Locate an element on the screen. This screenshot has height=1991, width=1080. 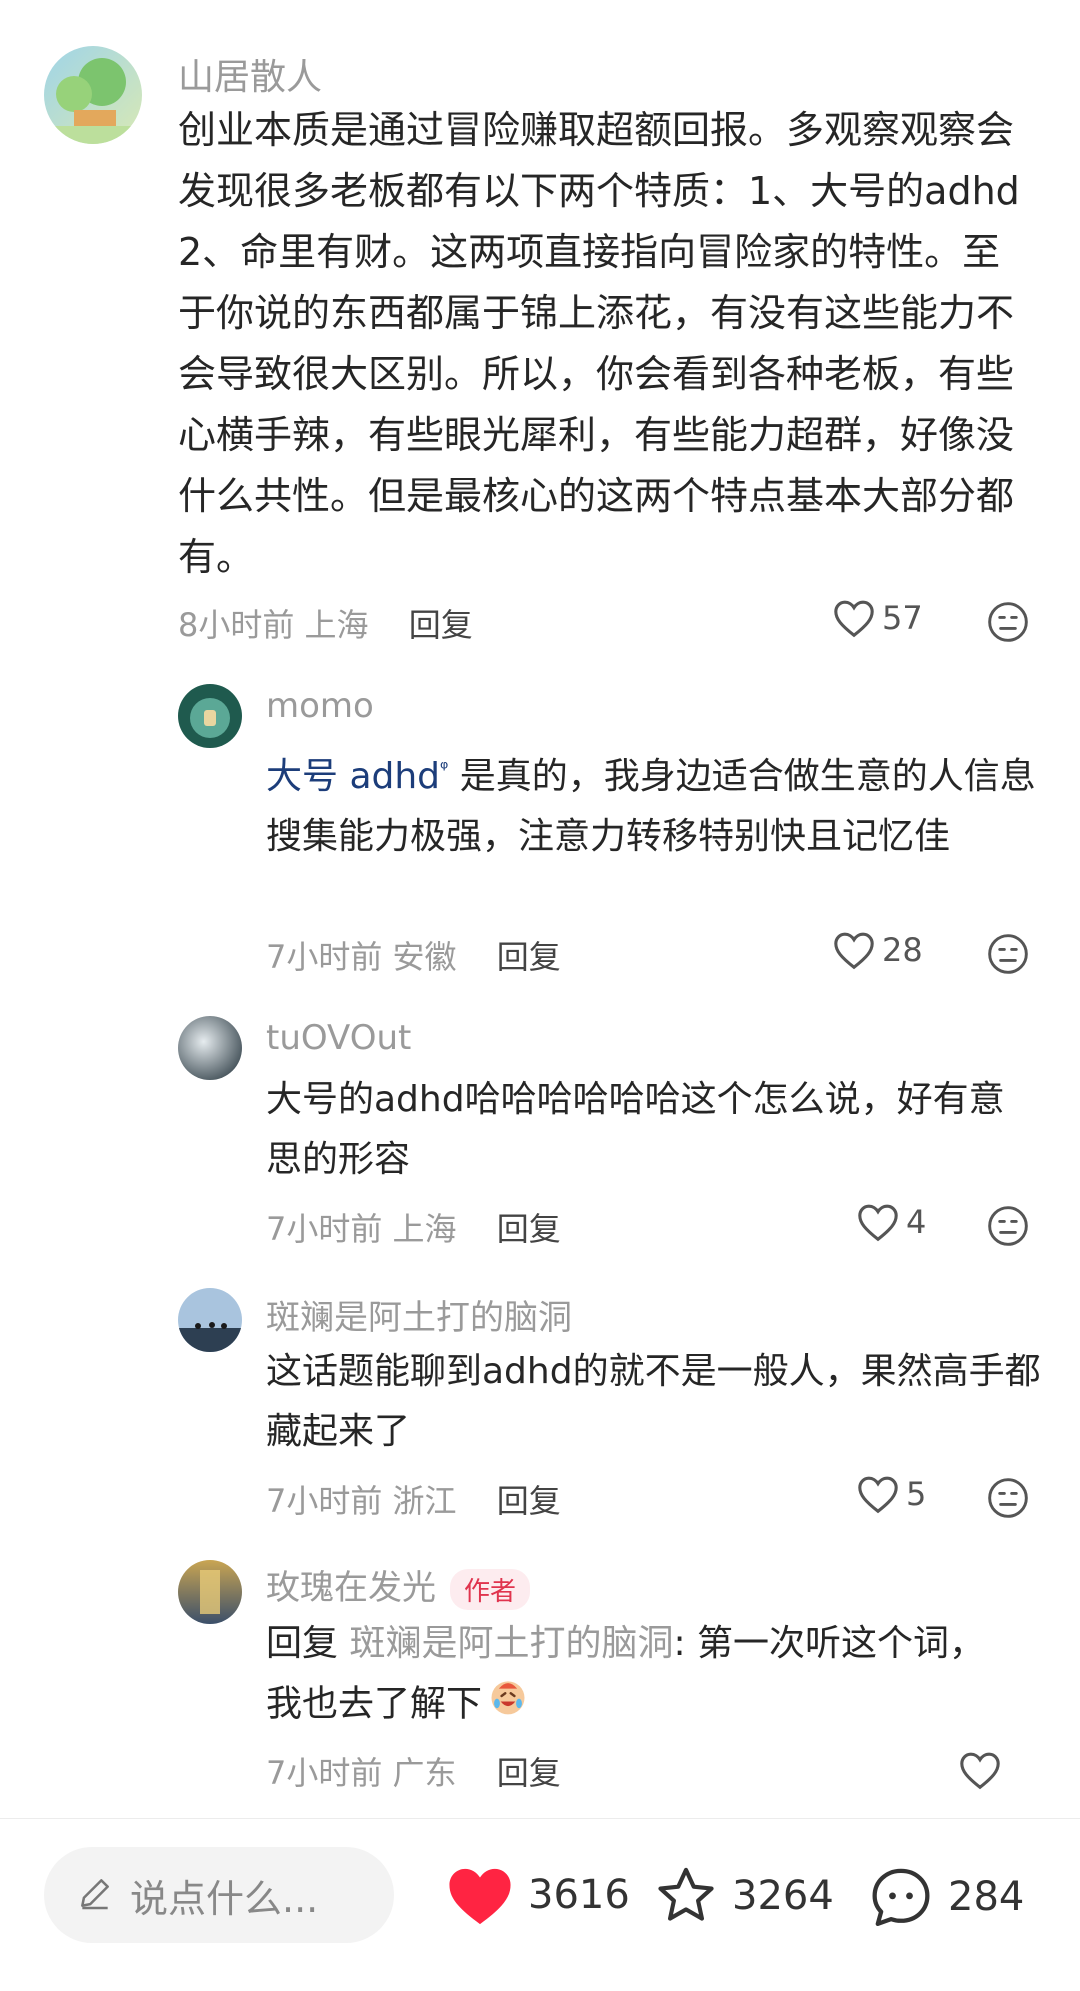
bottom-action-bar: 说点什么... 3616 3264 284 is located at coordinates (540, 1905).